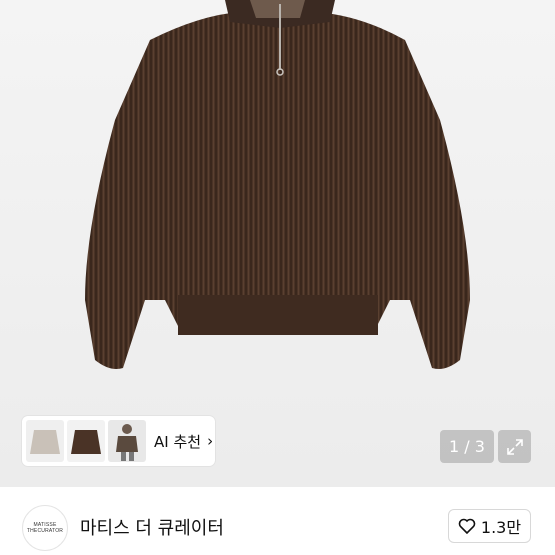 This screenshot has height=555, width=555. I want to click on expand-button, so click(514, 446).